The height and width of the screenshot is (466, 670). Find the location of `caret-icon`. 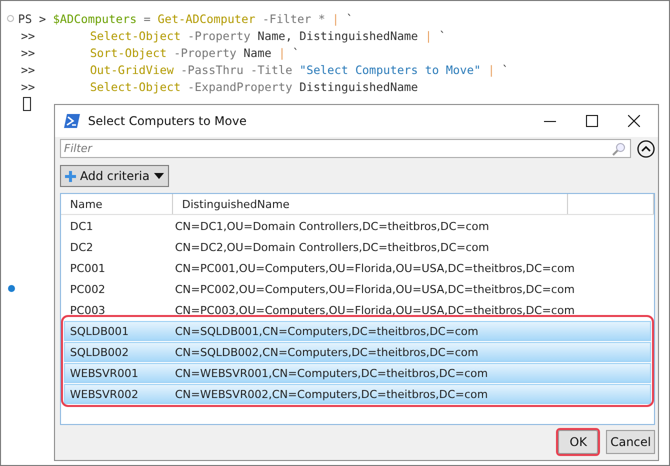

caret-icon is located at coordinates (159, 176).